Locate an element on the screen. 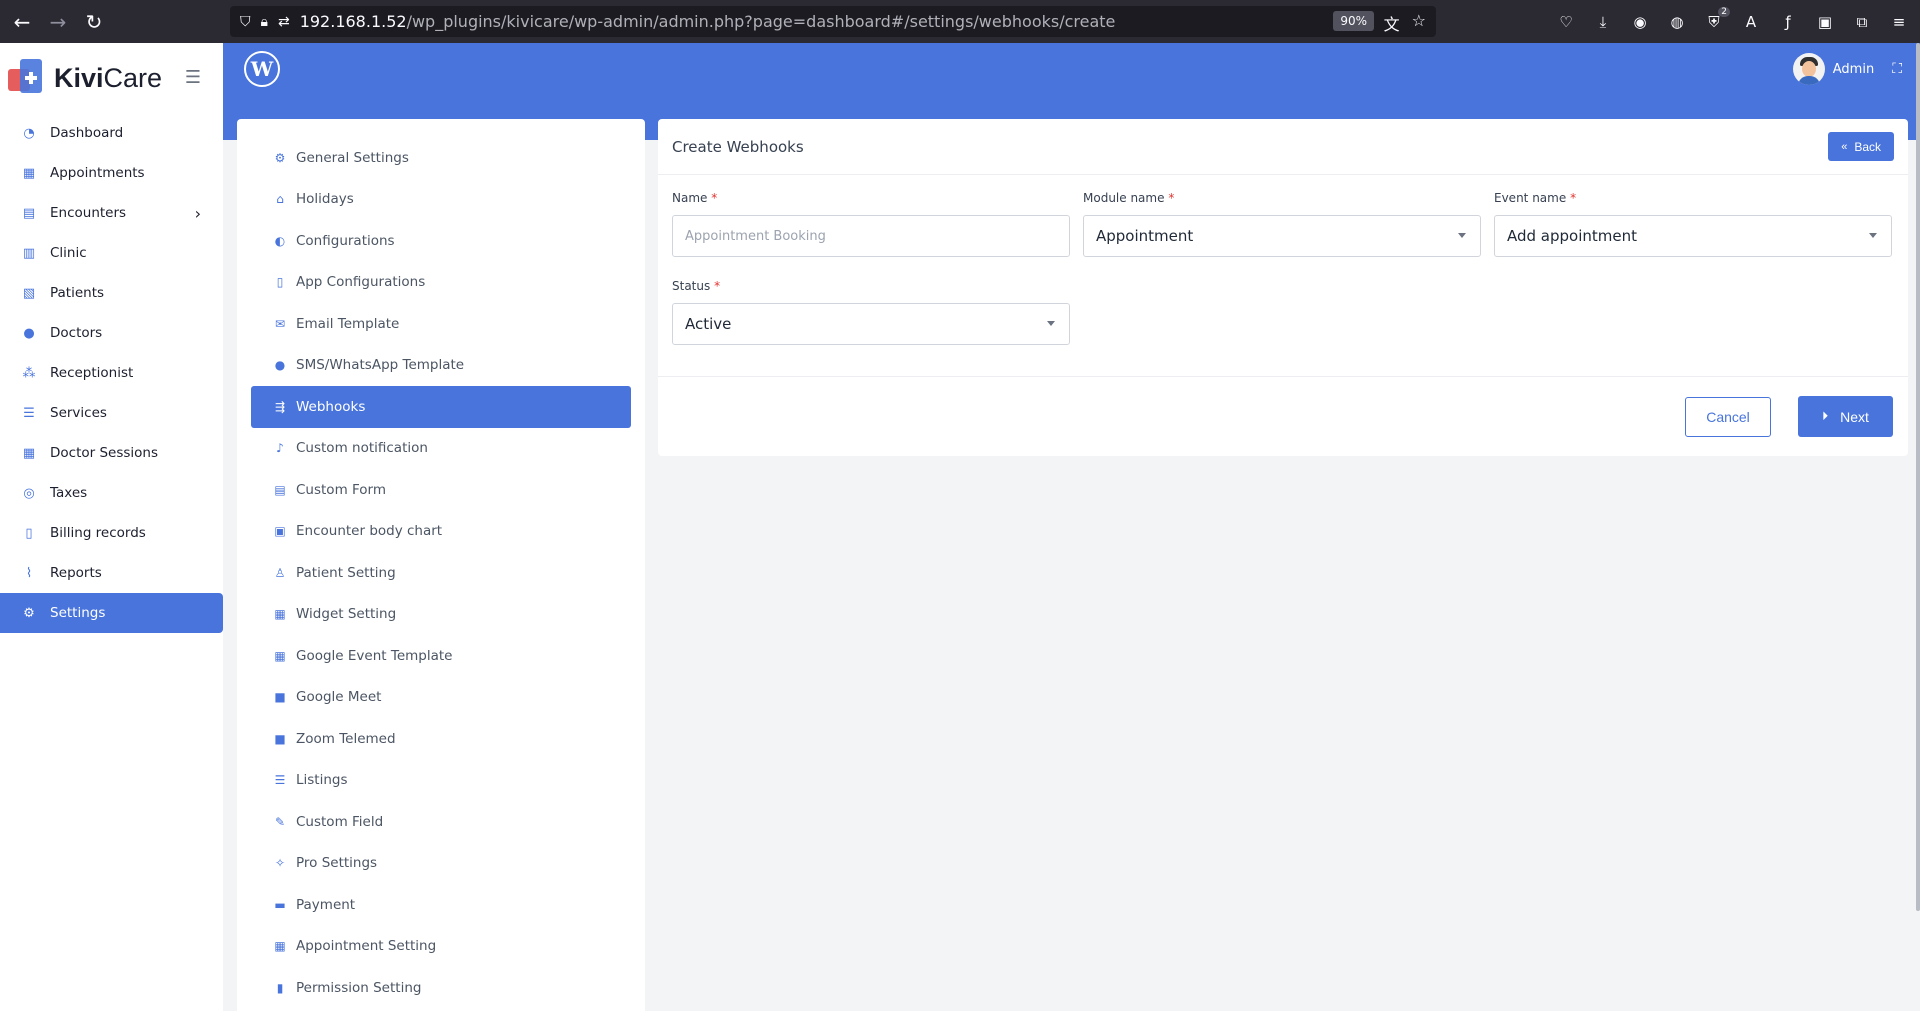 The width and height of the screenshot is (1920, 1011). hamburger-menu-icon: ≡ is located at coordinates (1899, 22).